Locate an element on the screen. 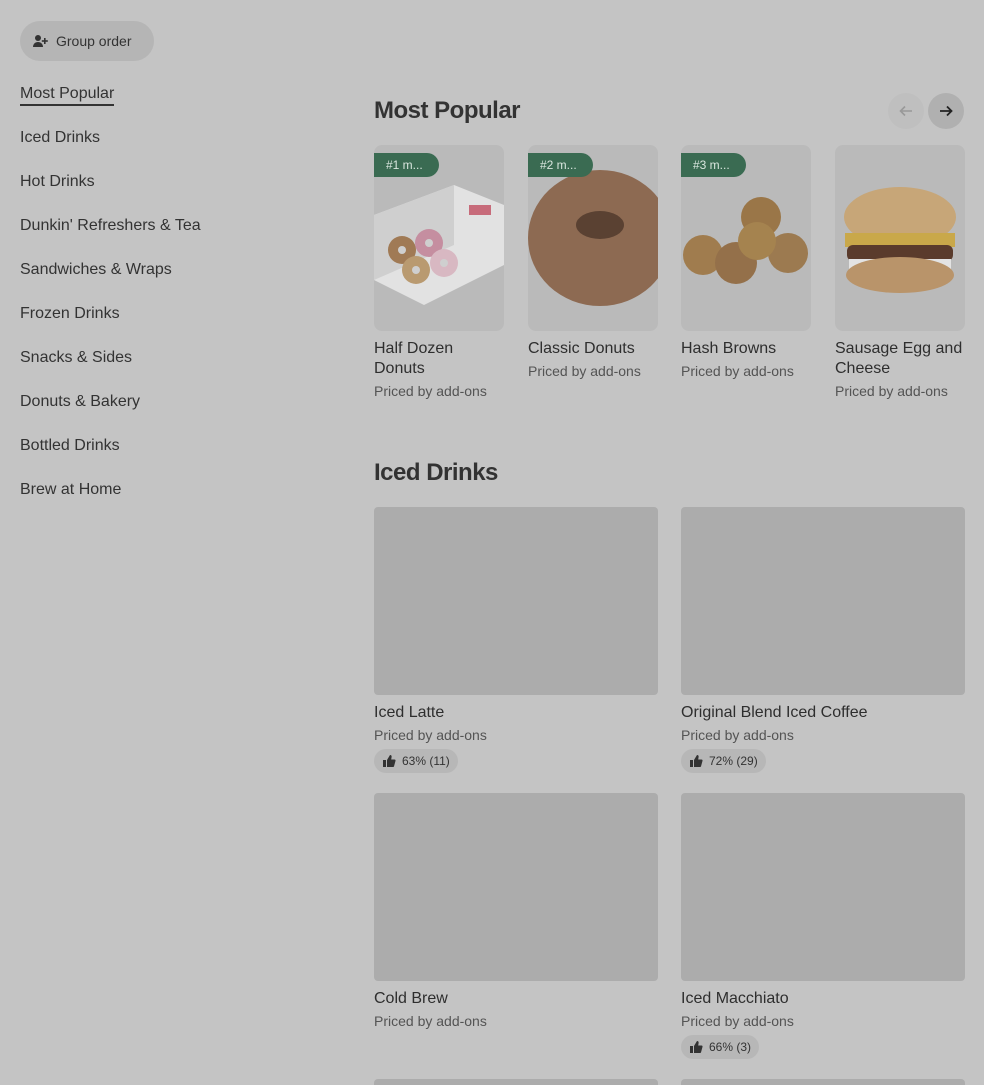 The width and height of the screenshot is (984, 1085). rating-badge: 72% (29) is located at coordinates (723, 761).